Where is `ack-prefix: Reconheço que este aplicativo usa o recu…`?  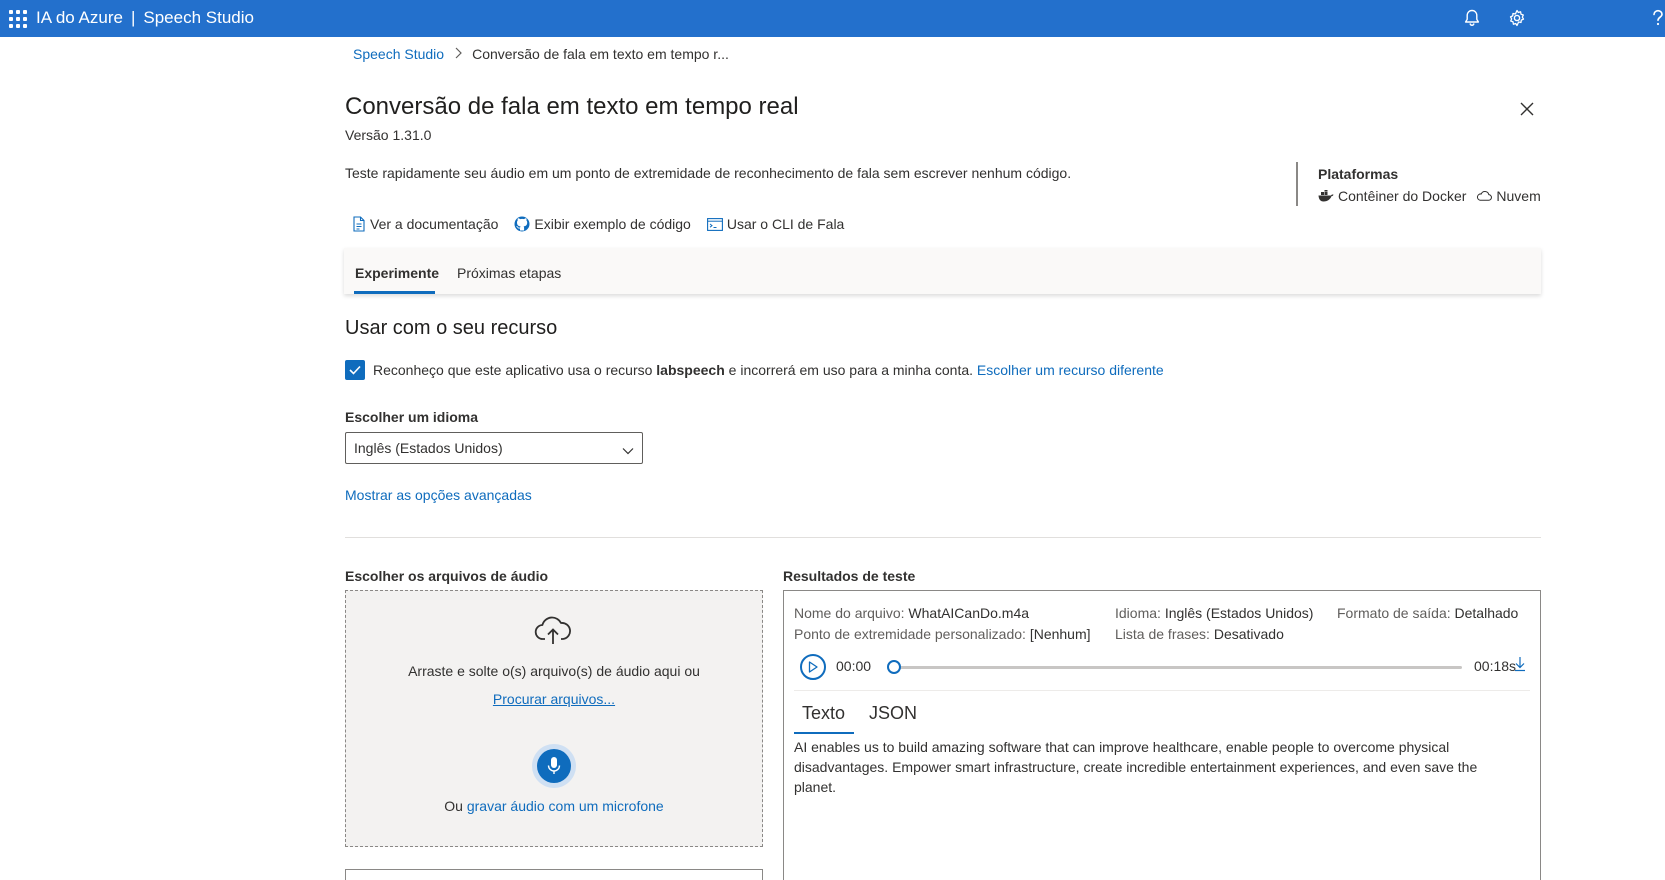 ack-prefix: Reconheço que este aplicativo usa o recu… is located at coordinates (513, 370).